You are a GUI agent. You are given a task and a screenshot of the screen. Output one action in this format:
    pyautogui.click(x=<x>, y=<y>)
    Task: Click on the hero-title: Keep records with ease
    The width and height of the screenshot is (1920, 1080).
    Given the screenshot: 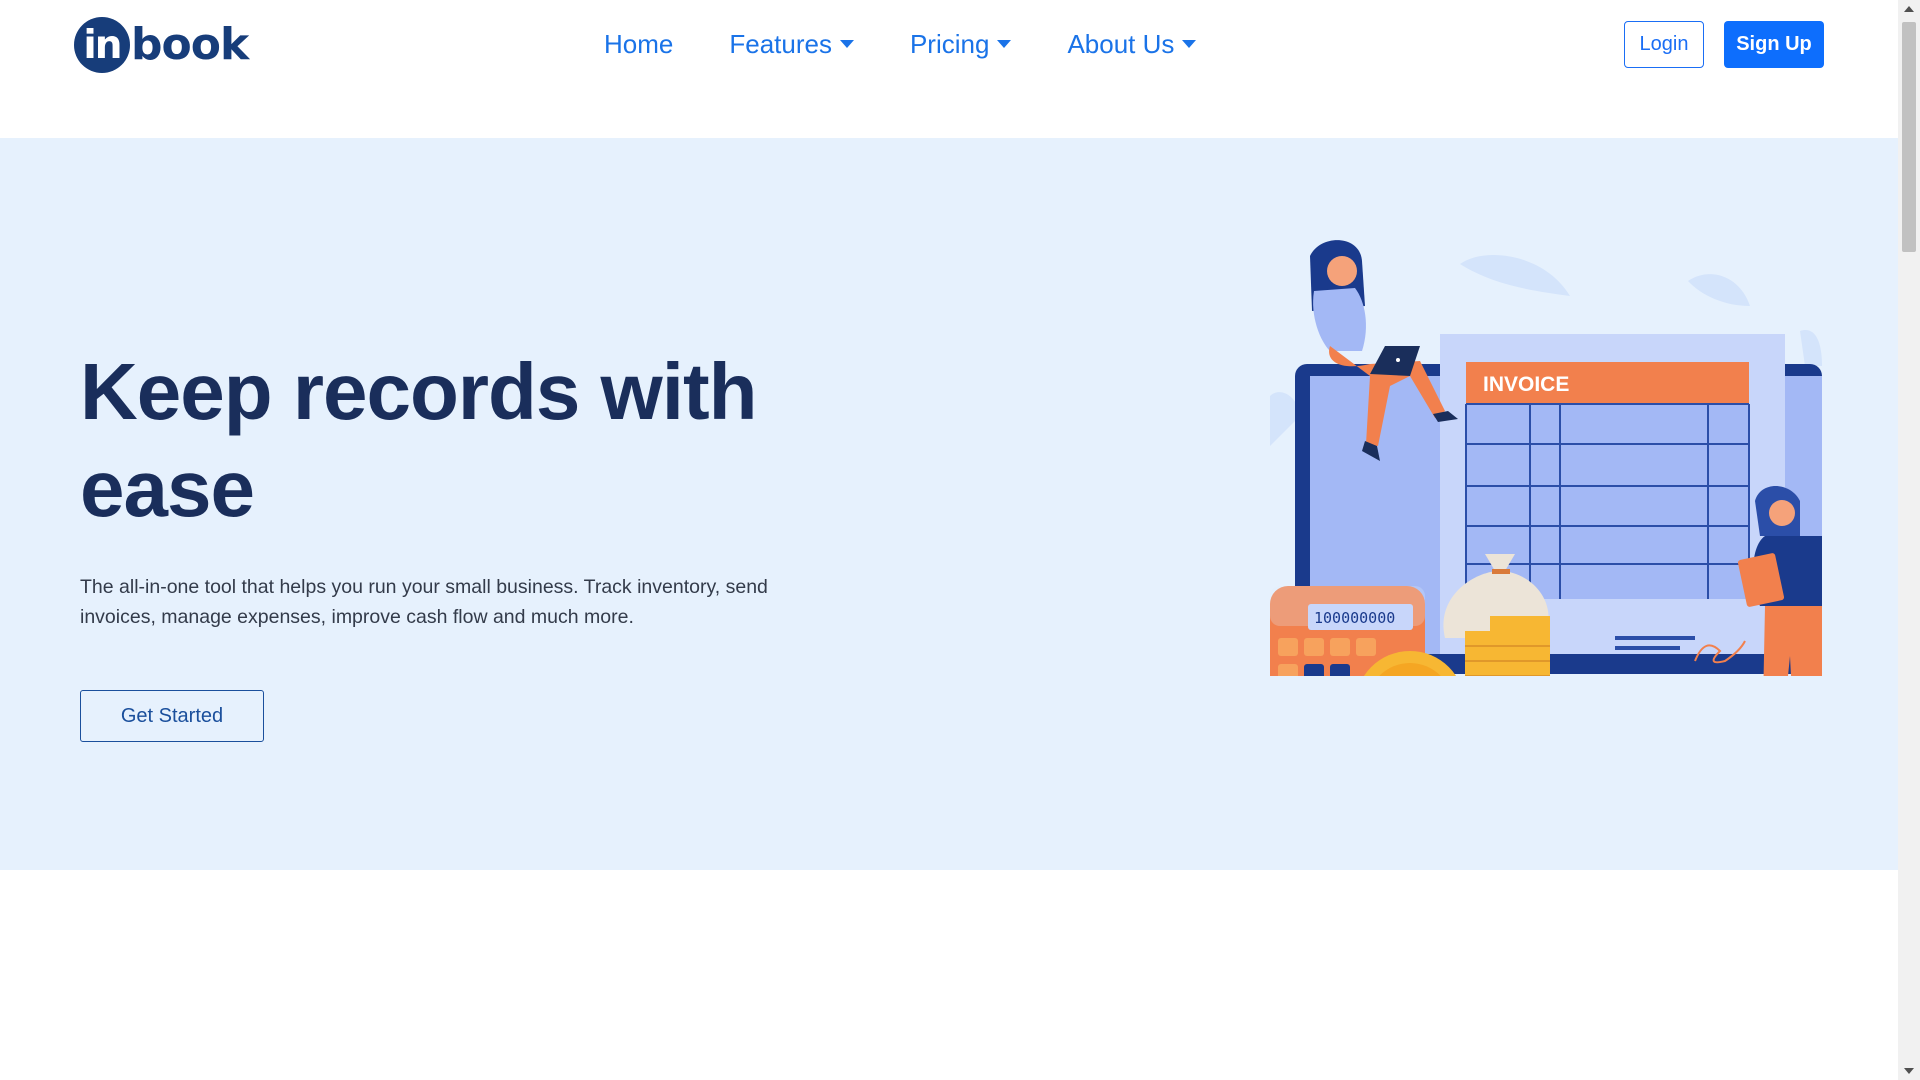 What is the action you would take?
    pyautogui.click(x=419, y=440)
    